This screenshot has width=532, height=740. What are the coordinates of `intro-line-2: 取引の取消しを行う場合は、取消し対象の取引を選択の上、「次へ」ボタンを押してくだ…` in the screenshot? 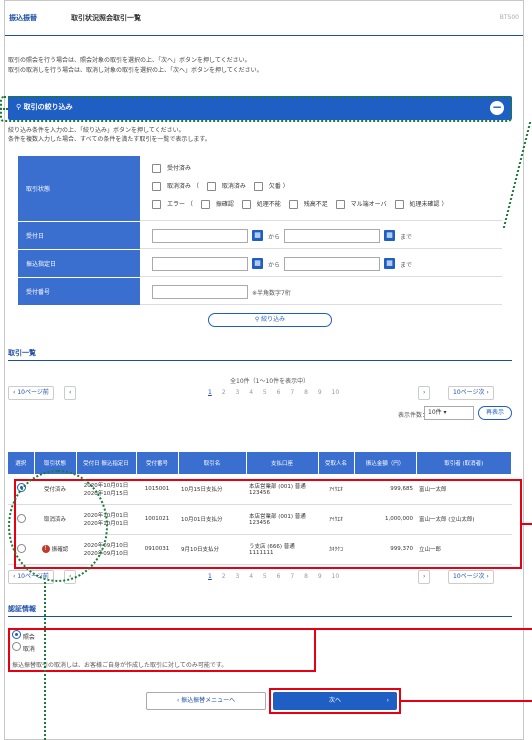 It's located at (135, 70).